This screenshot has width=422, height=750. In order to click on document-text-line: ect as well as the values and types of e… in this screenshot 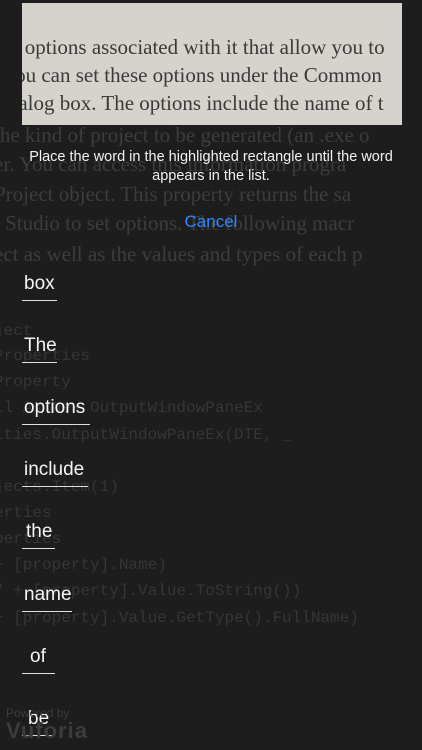, I will do `click(181, 254)`.